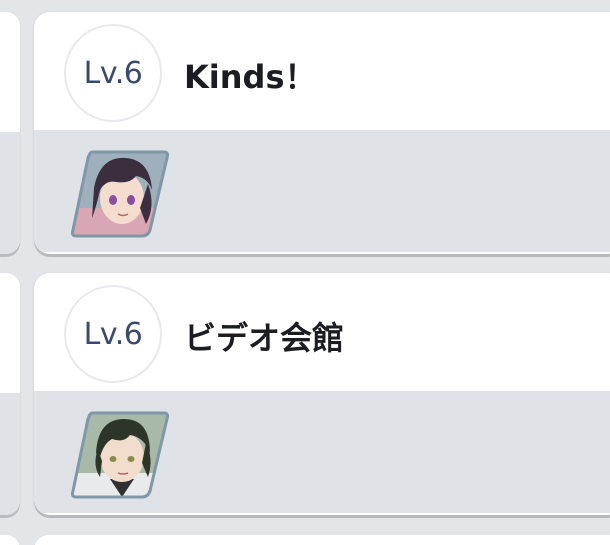  Describe the element at coordinates (250, 77) in the screenshot. I see `unit-name: Kinds！` at that location.